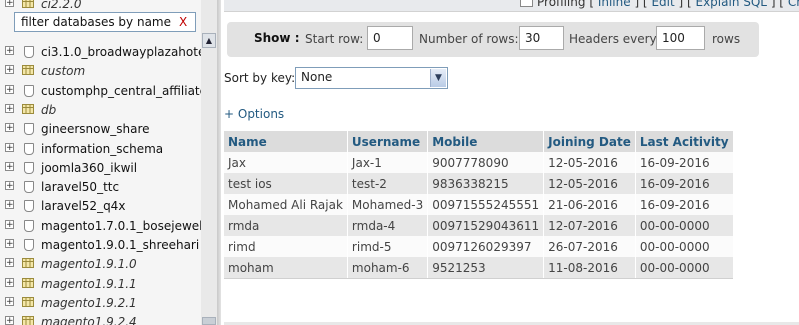 The width and height of the screenshot is (799, 325). Describe the element at coordinates (103, 6) in the screenshot. I see `database-item: + ci2.2.0` at that location.